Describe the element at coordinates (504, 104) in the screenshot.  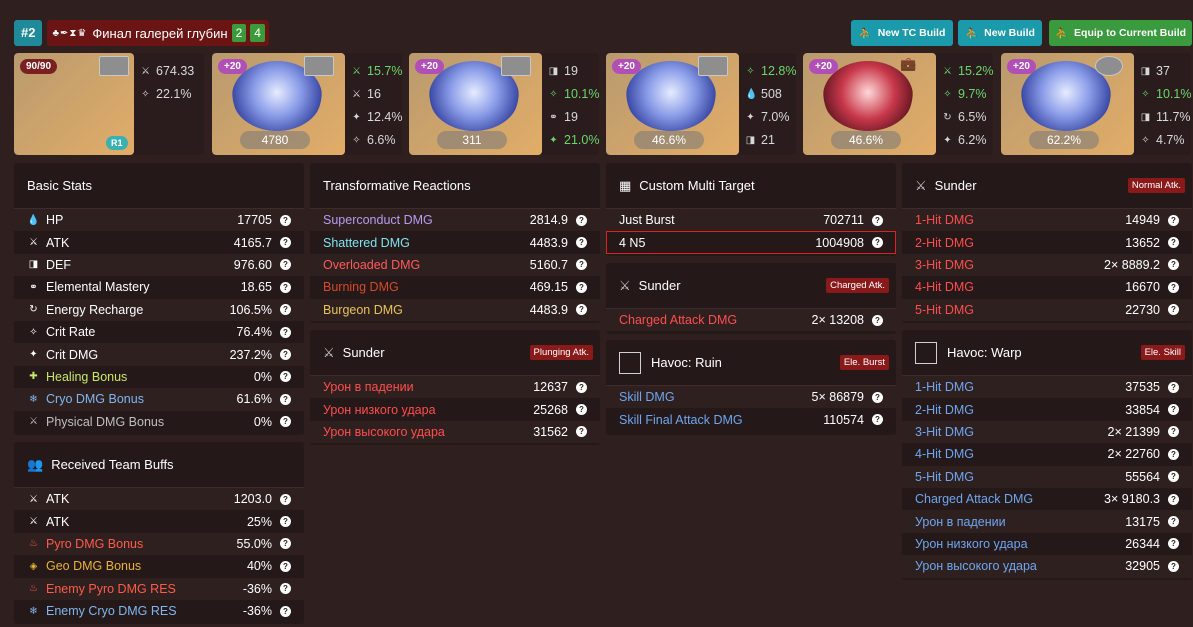
I see `artifact-card-plume: +20 311 ◨ 19 ✧ 10.1% ⚭ 19 ✦ 21.0%` at that location.